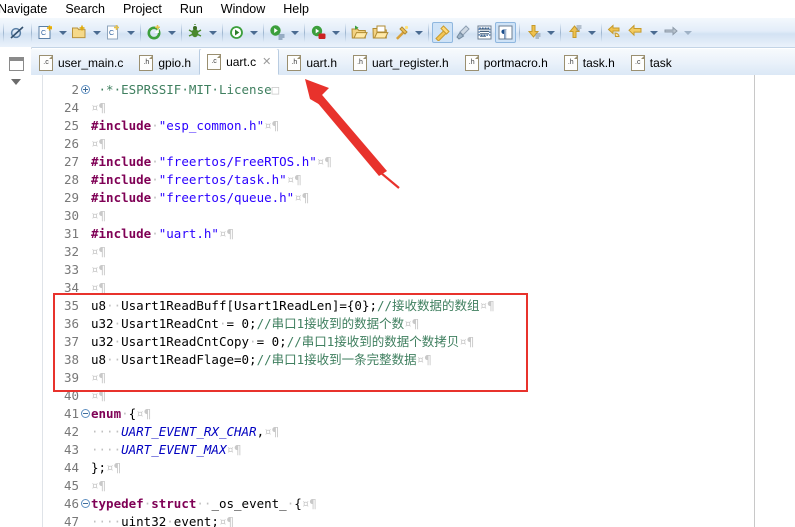 The image size is (795, 527). Describe the element at coordinates (550, 32) in the screenshot. I see `previous-annotation-dropdown` at that location.